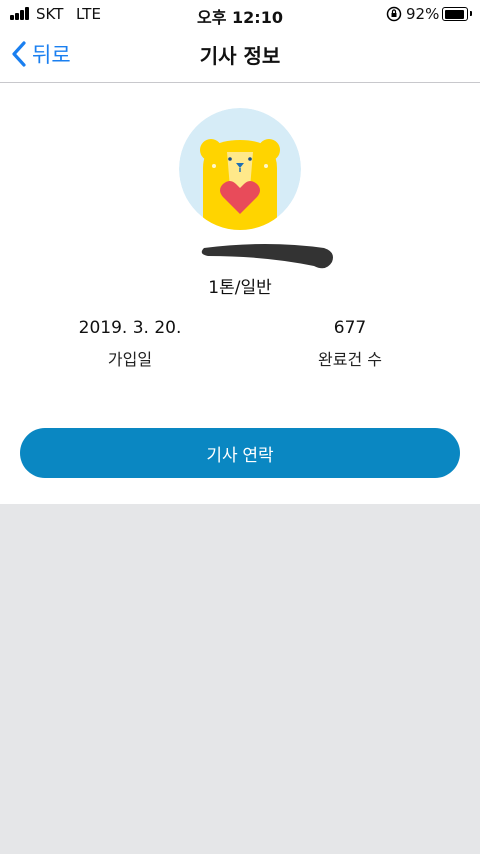  I want to click on completed-count-label: 완료건 수, so click(350, 359).